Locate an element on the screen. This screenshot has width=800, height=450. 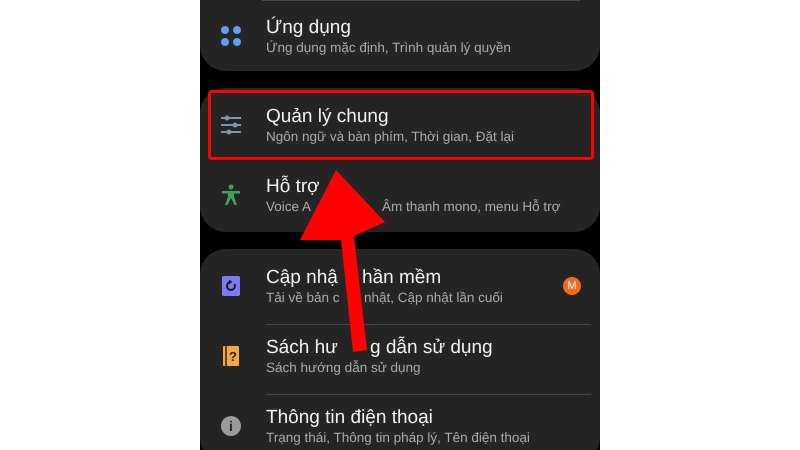
item-subtitle: Trạng thái, Thông tin pháp lý, Tên điện thoại is located at coordinates (398, 437).